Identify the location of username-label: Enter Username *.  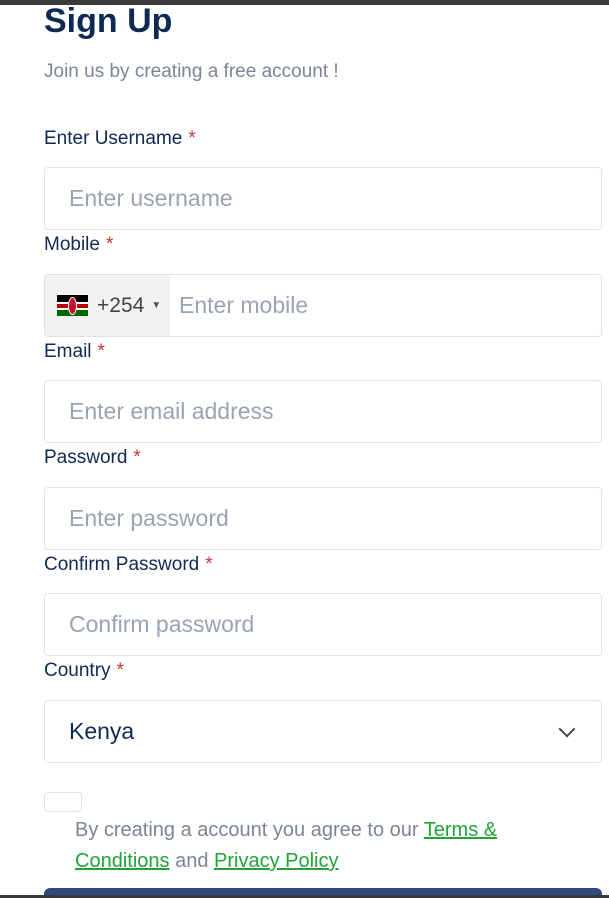
(120, 139).